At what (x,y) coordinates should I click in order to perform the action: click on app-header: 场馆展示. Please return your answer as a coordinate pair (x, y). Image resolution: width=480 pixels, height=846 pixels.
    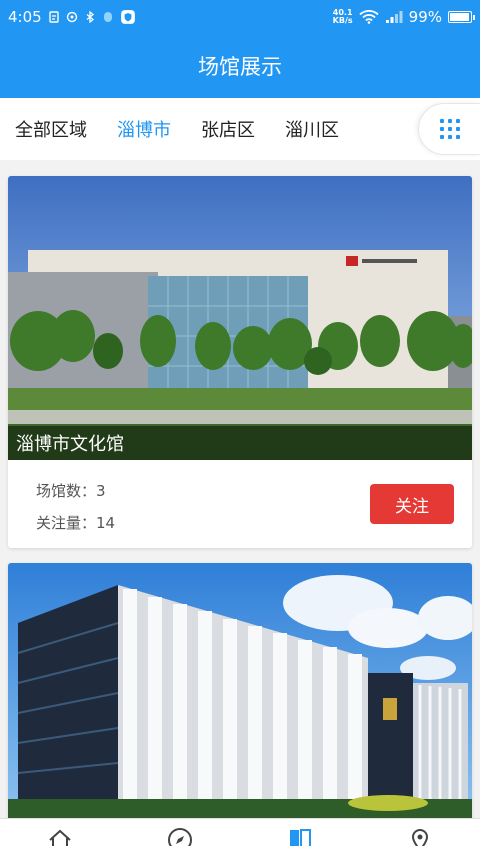
    Looking at the image, I should click on (240, 66).